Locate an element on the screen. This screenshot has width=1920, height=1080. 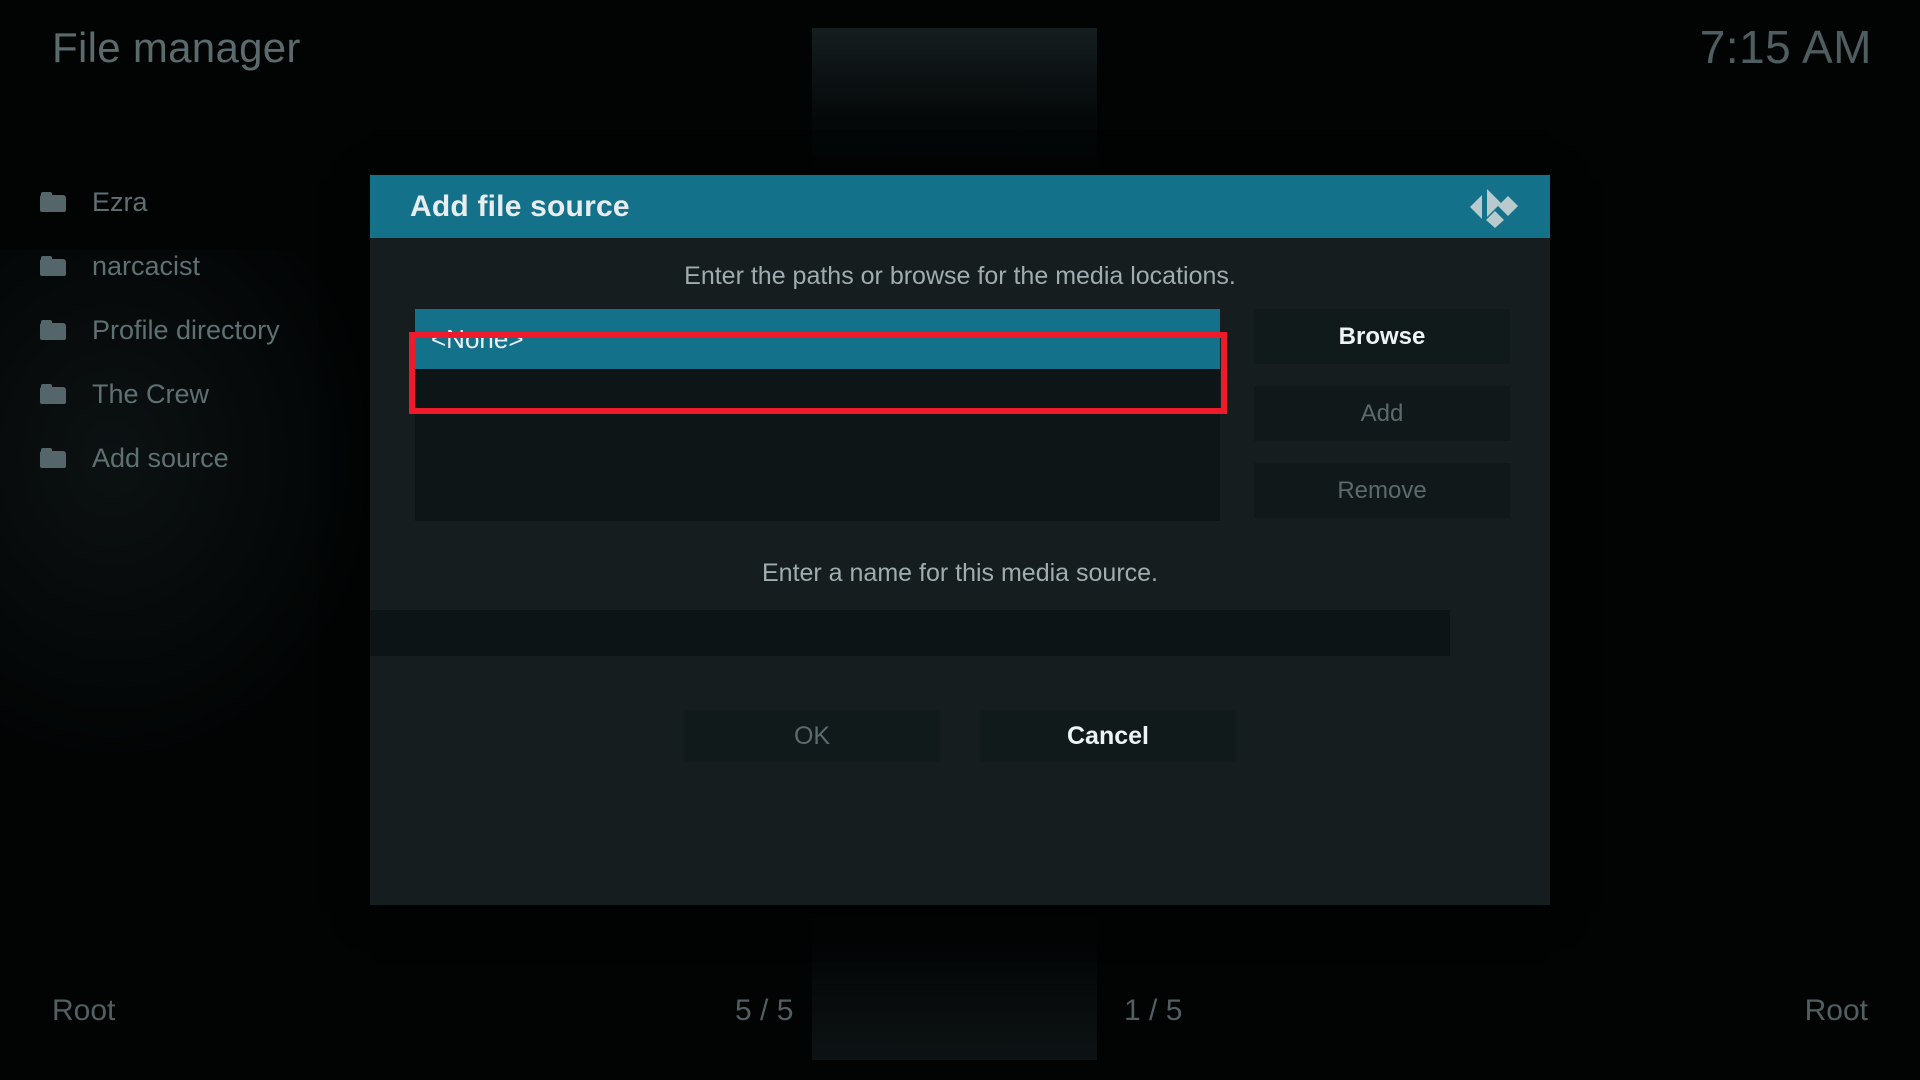
sidebar-item-label: narcacist is located at coordinates (146, 265).